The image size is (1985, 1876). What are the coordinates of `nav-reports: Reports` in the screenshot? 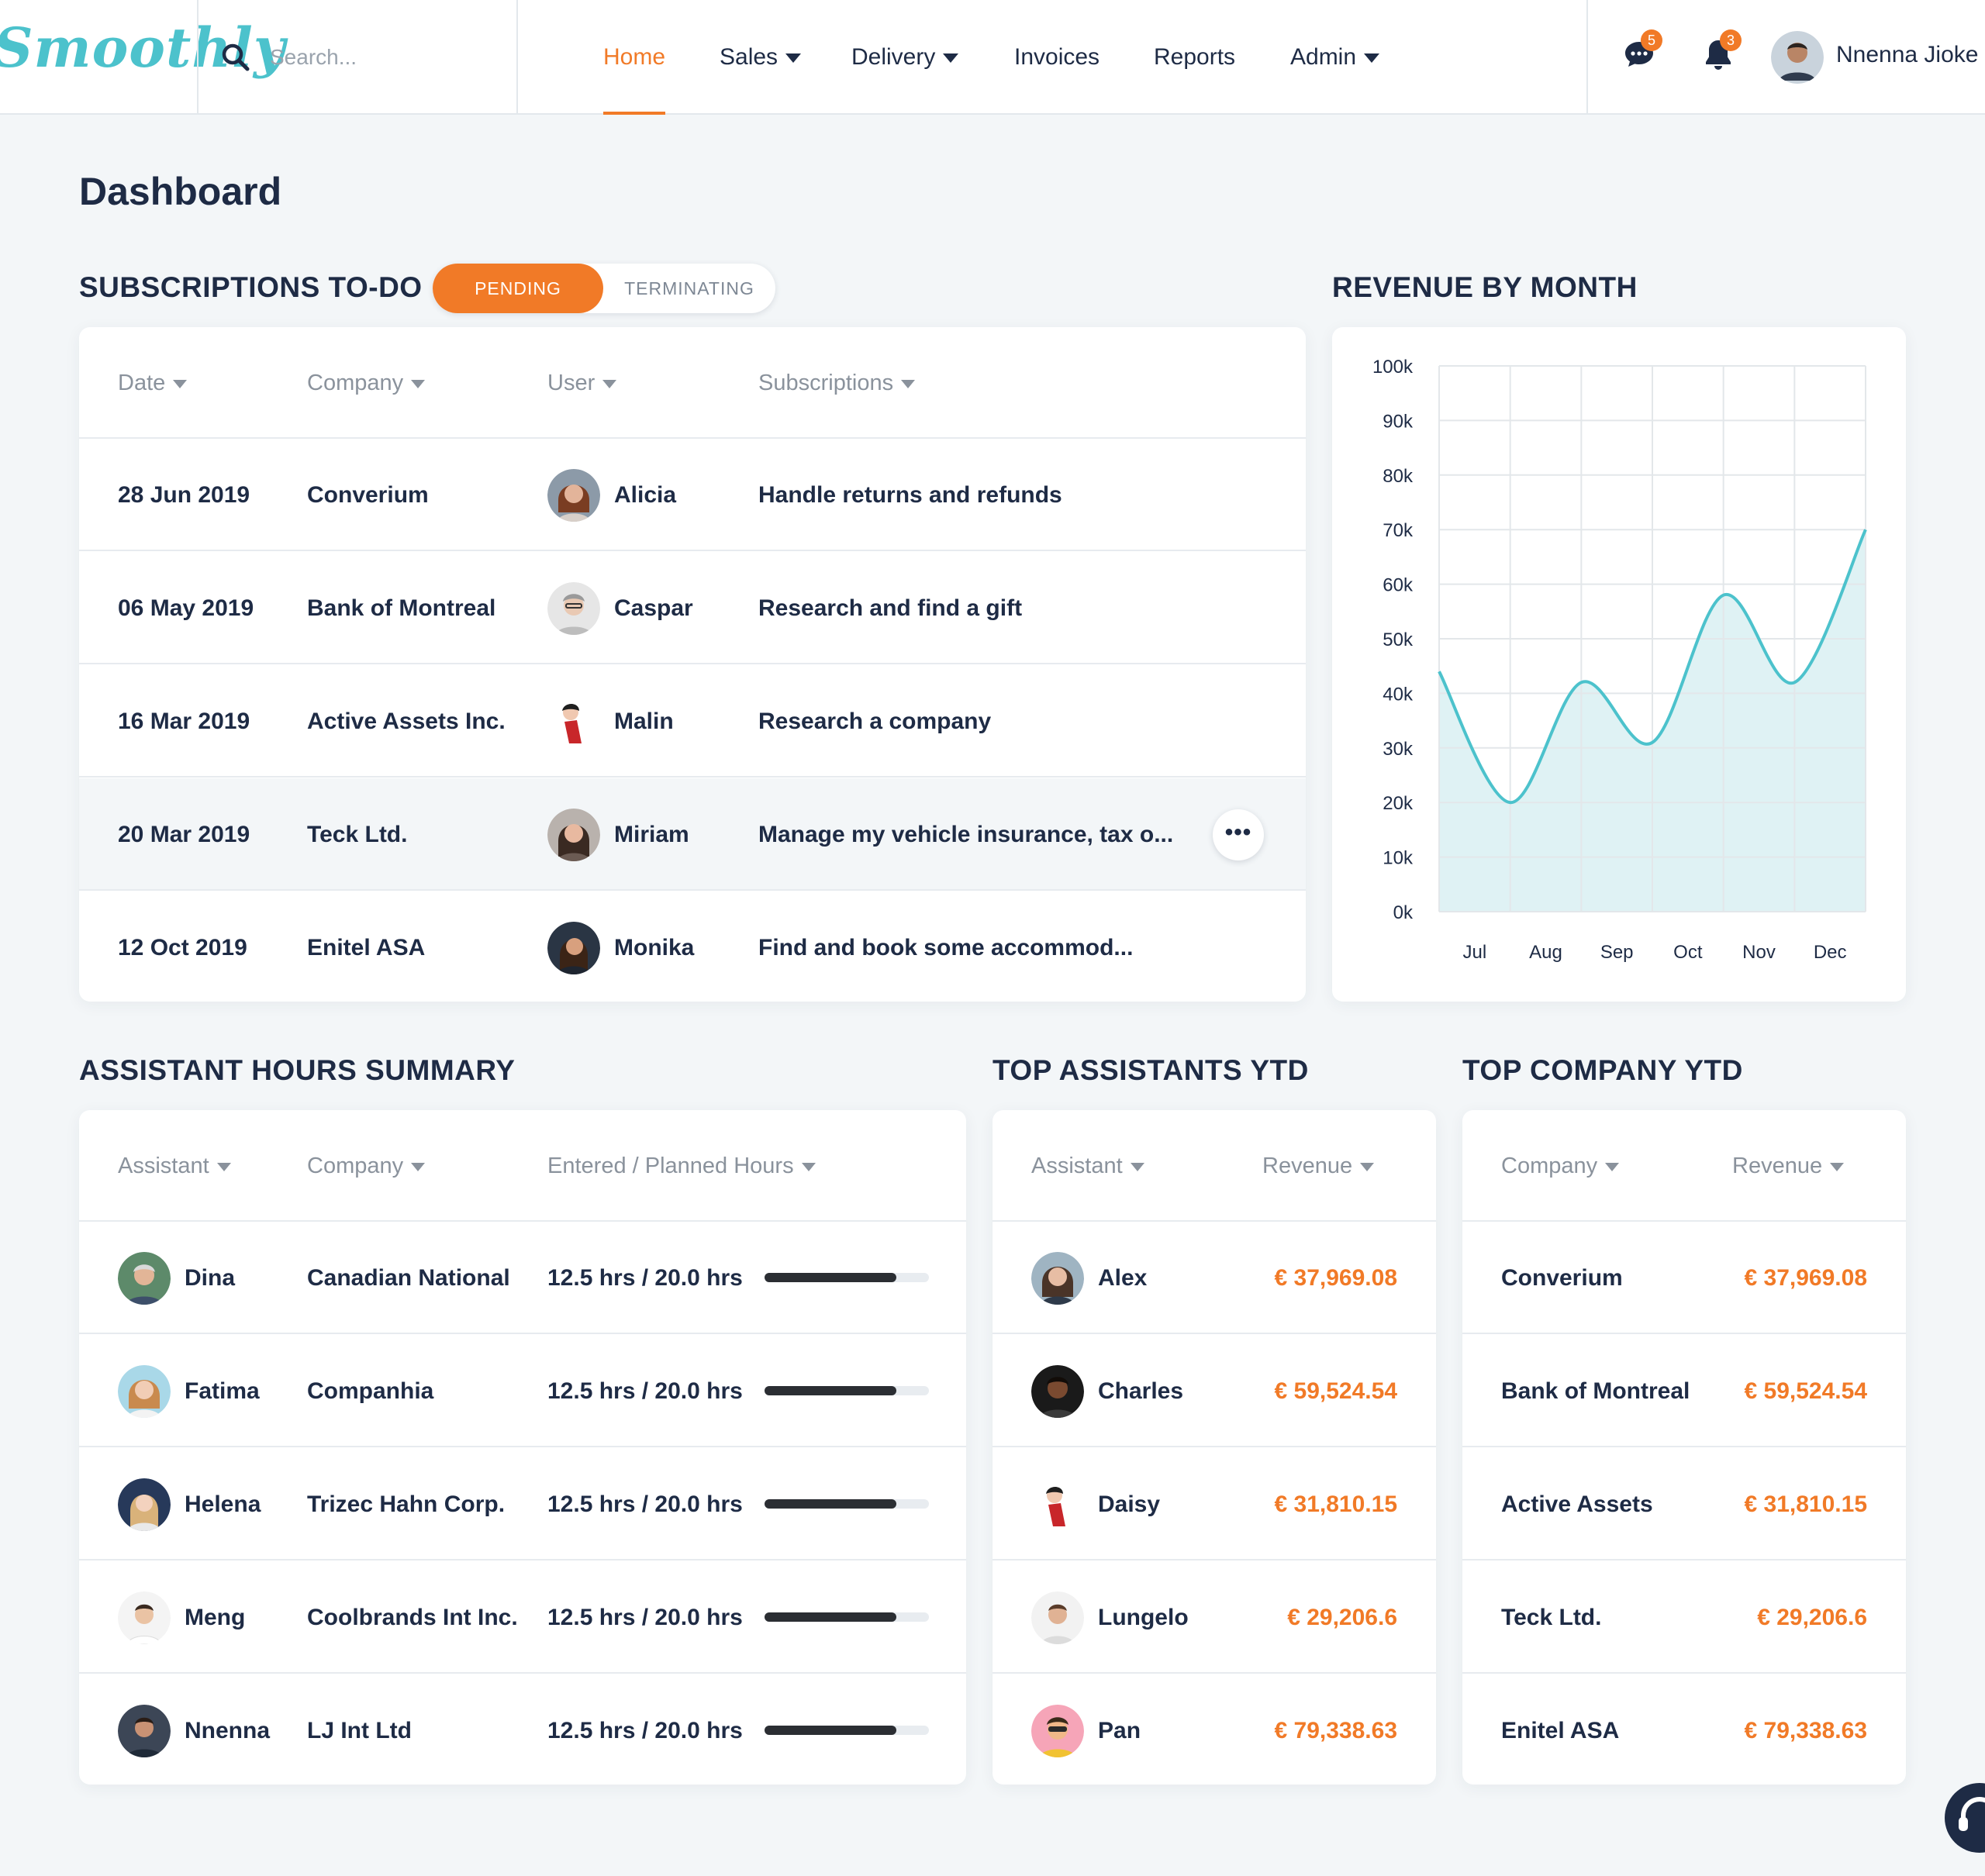 It's located at (1194, 58).